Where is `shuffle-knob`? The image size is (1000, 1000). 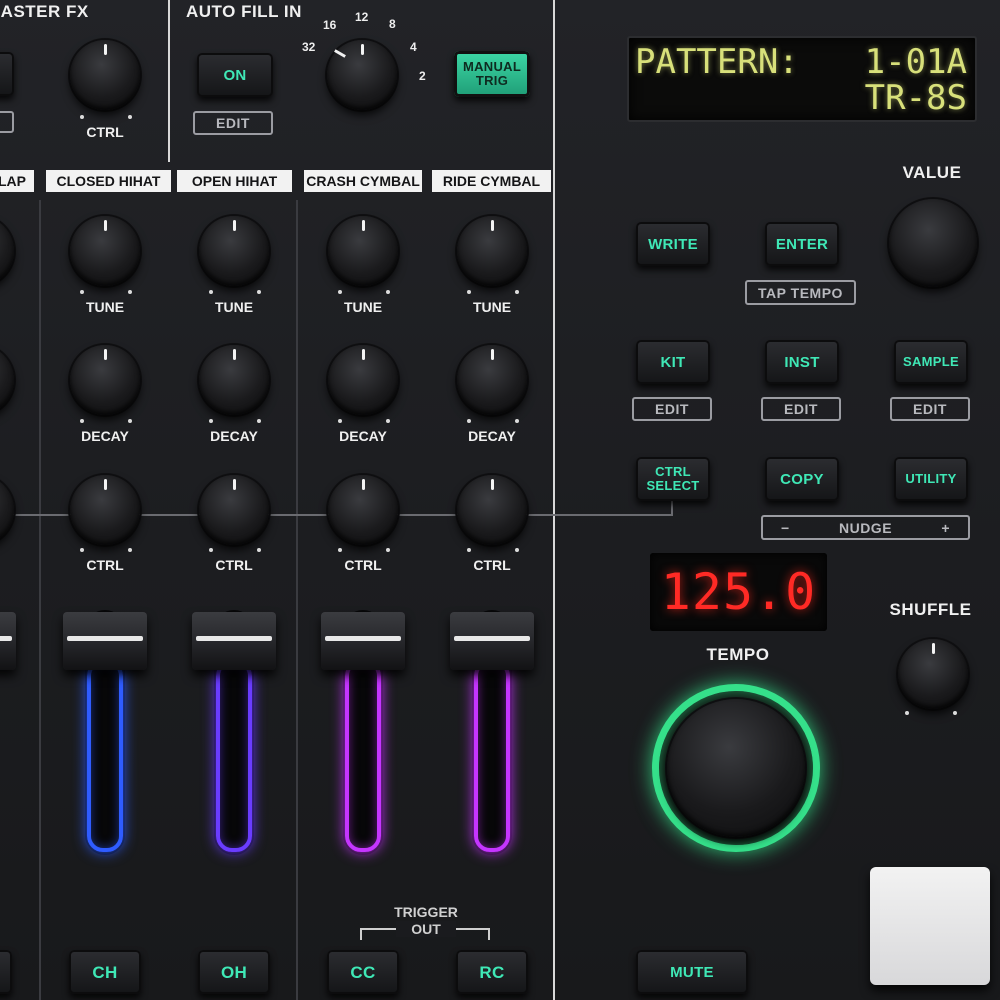
shuffle-knob is located at coordinates (933, 674).